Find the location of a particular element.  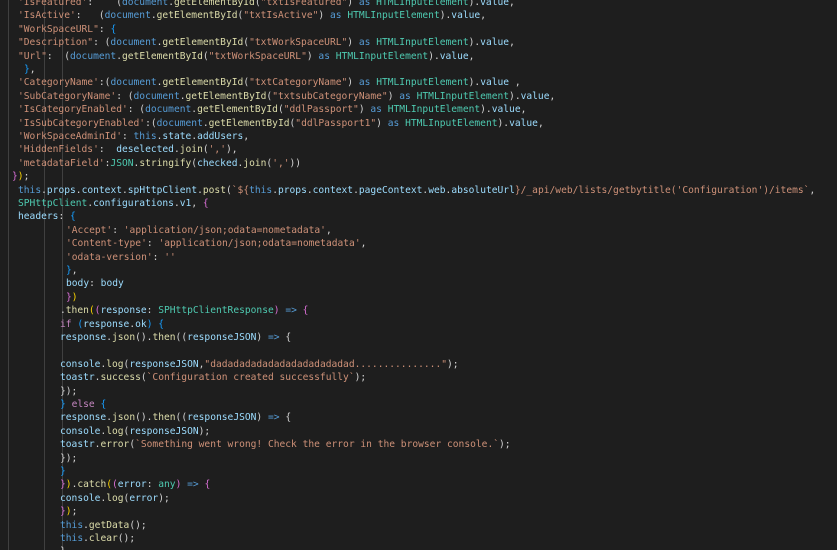

code-token: toastr is located at coordinates (77, 445).